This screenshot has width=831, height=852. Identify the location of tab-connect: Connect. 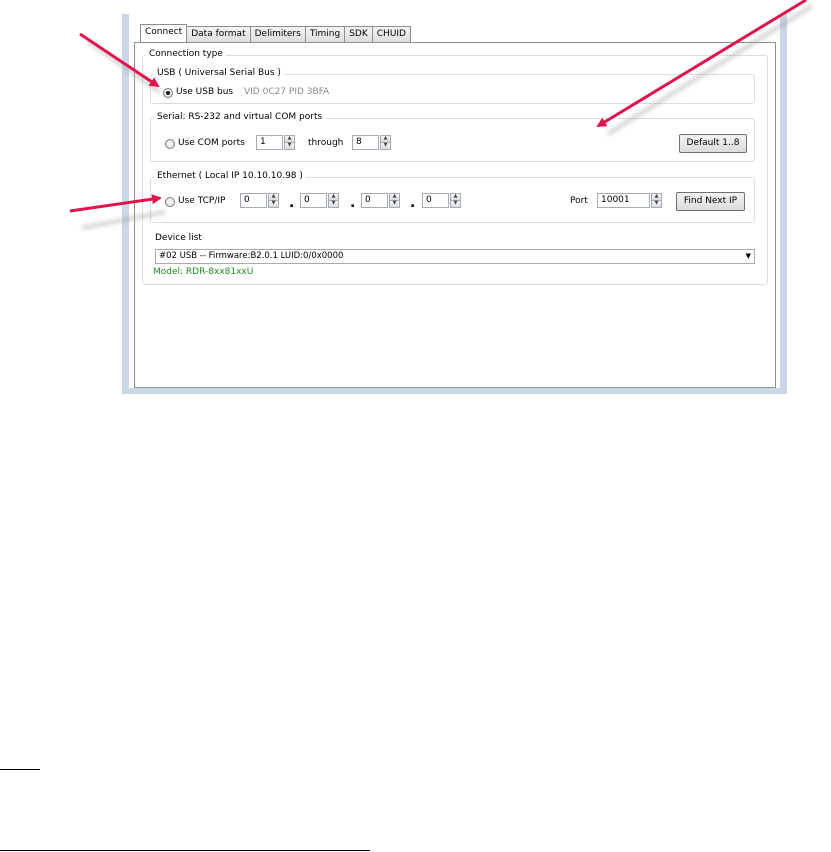
(164, 33).